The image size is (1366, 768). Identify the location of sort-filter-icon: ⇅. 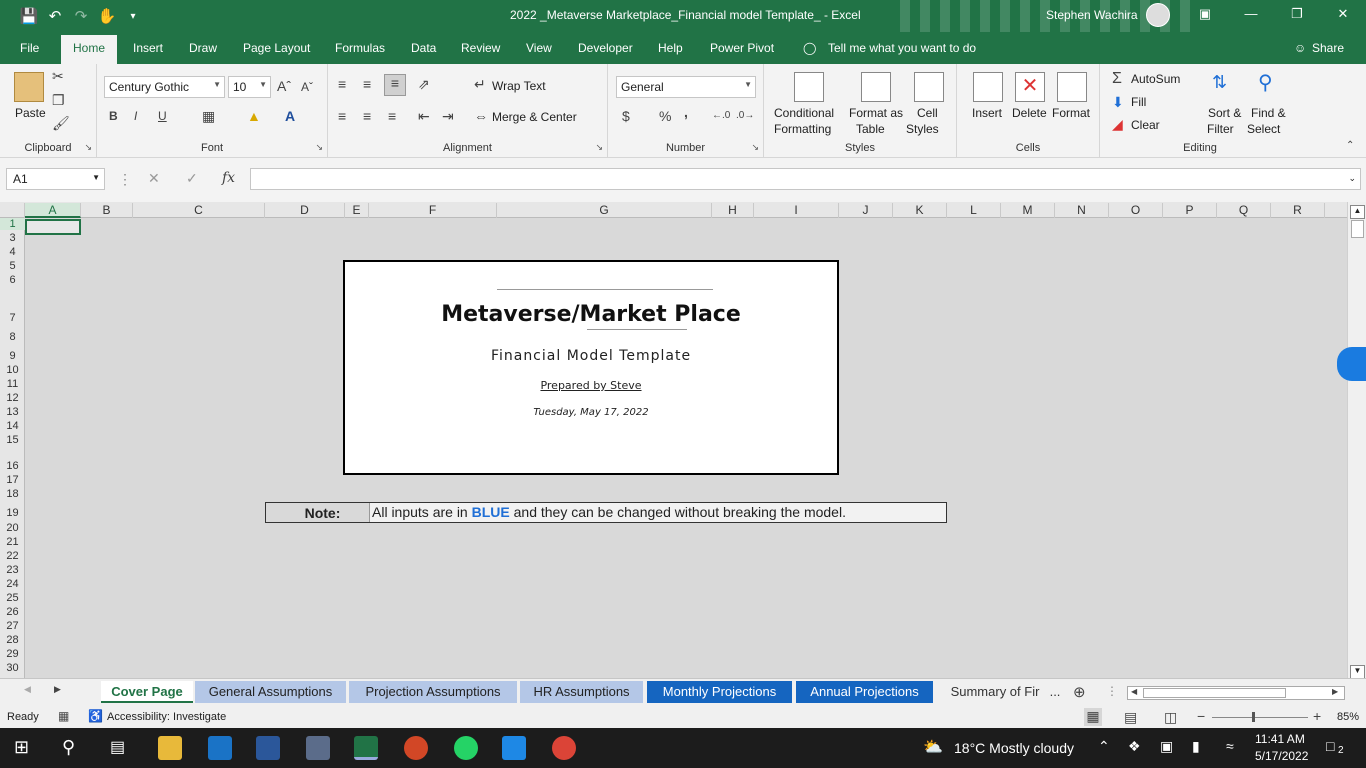
(1219, 82).